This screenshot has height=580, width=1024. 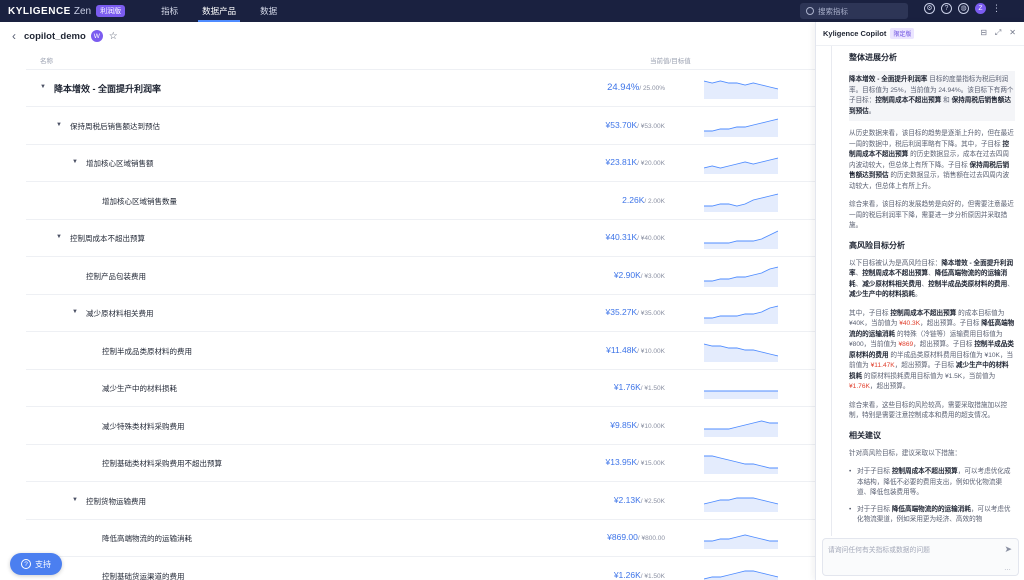 I want to click on table-row: ▼ 增加核心区域销售额 ¥23.81K/ ¥20.00K, so click(x=420, y=163).